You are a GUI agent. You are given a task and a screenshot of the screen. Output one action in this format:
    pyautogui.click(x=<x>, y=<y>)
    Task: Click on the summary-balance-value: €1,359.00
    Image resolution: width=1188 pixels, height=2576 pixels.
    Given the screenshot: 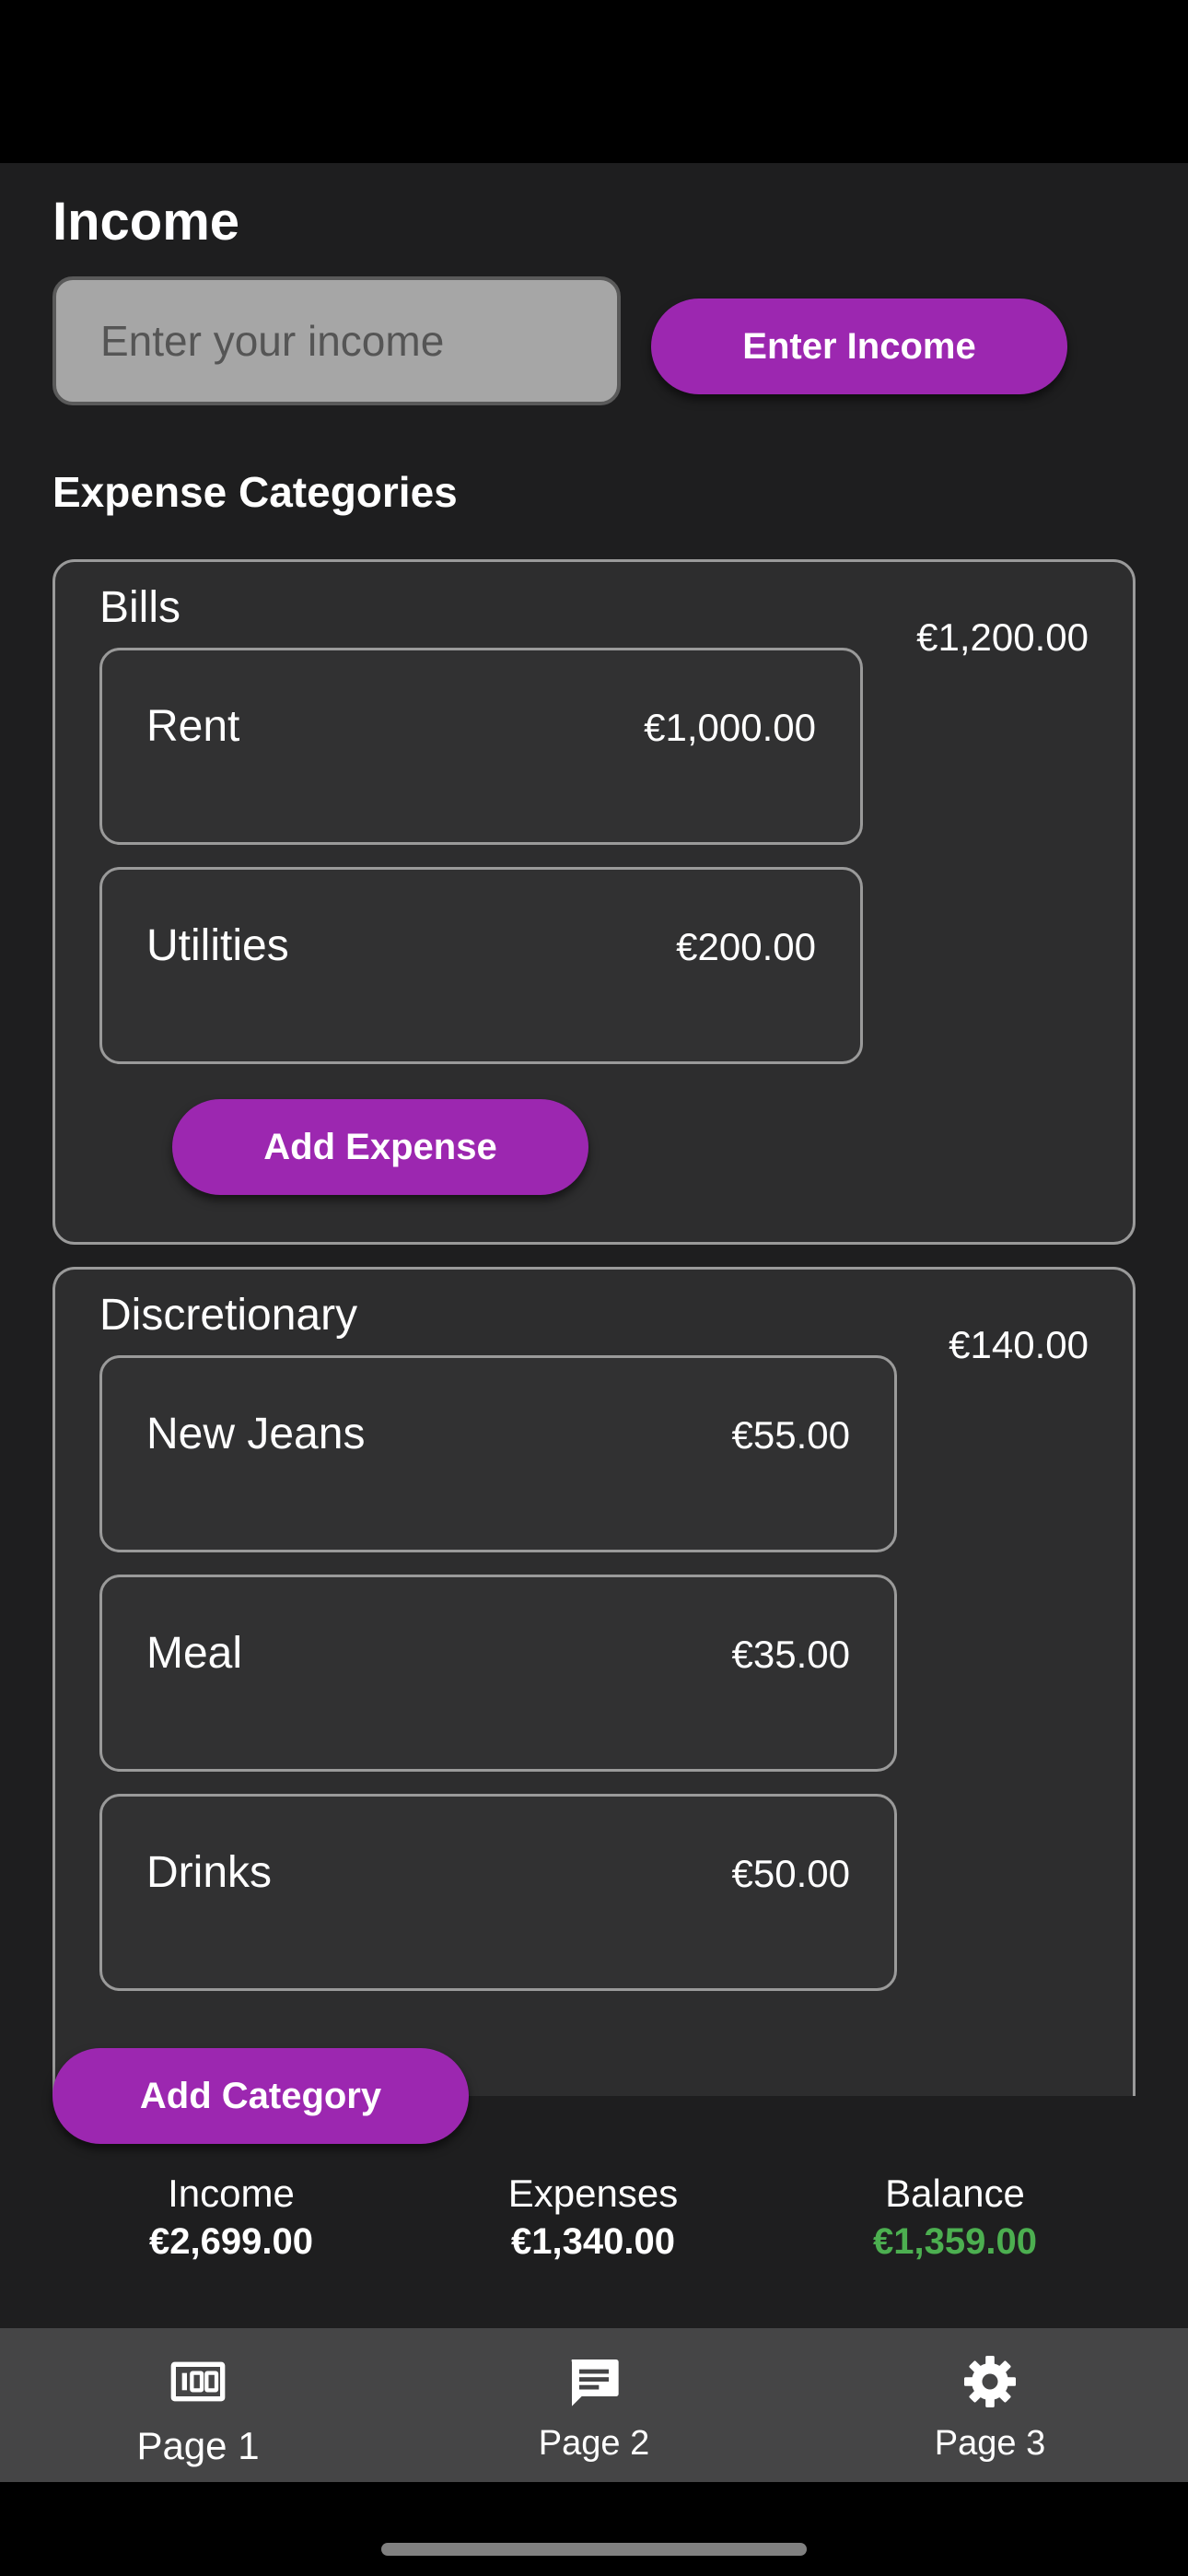 What is the action you would take?
    pyautogui.click(x=955, y=2241)
    